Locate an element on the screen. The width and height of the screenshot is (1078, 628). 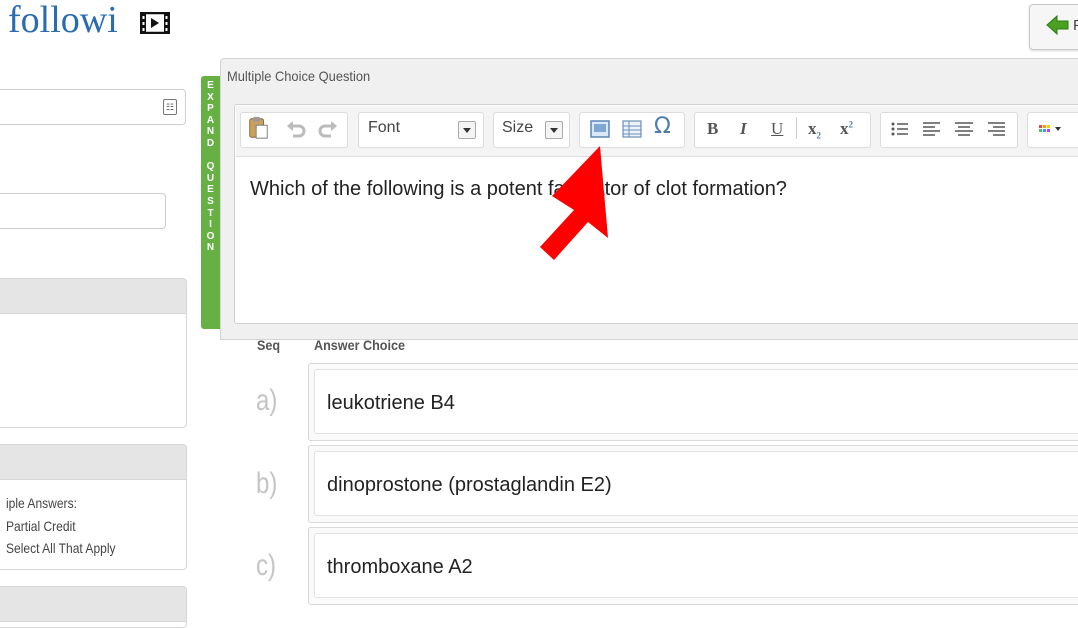
expand-tab-letter: A is located at coordinates (210, 120).